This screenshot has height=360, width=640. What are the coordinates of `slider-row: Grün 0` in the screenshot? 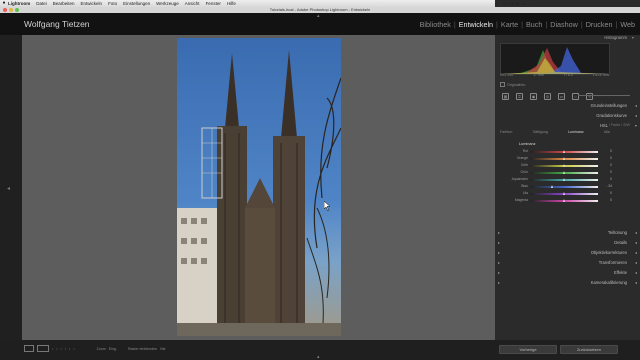 It's located at (556, 172).